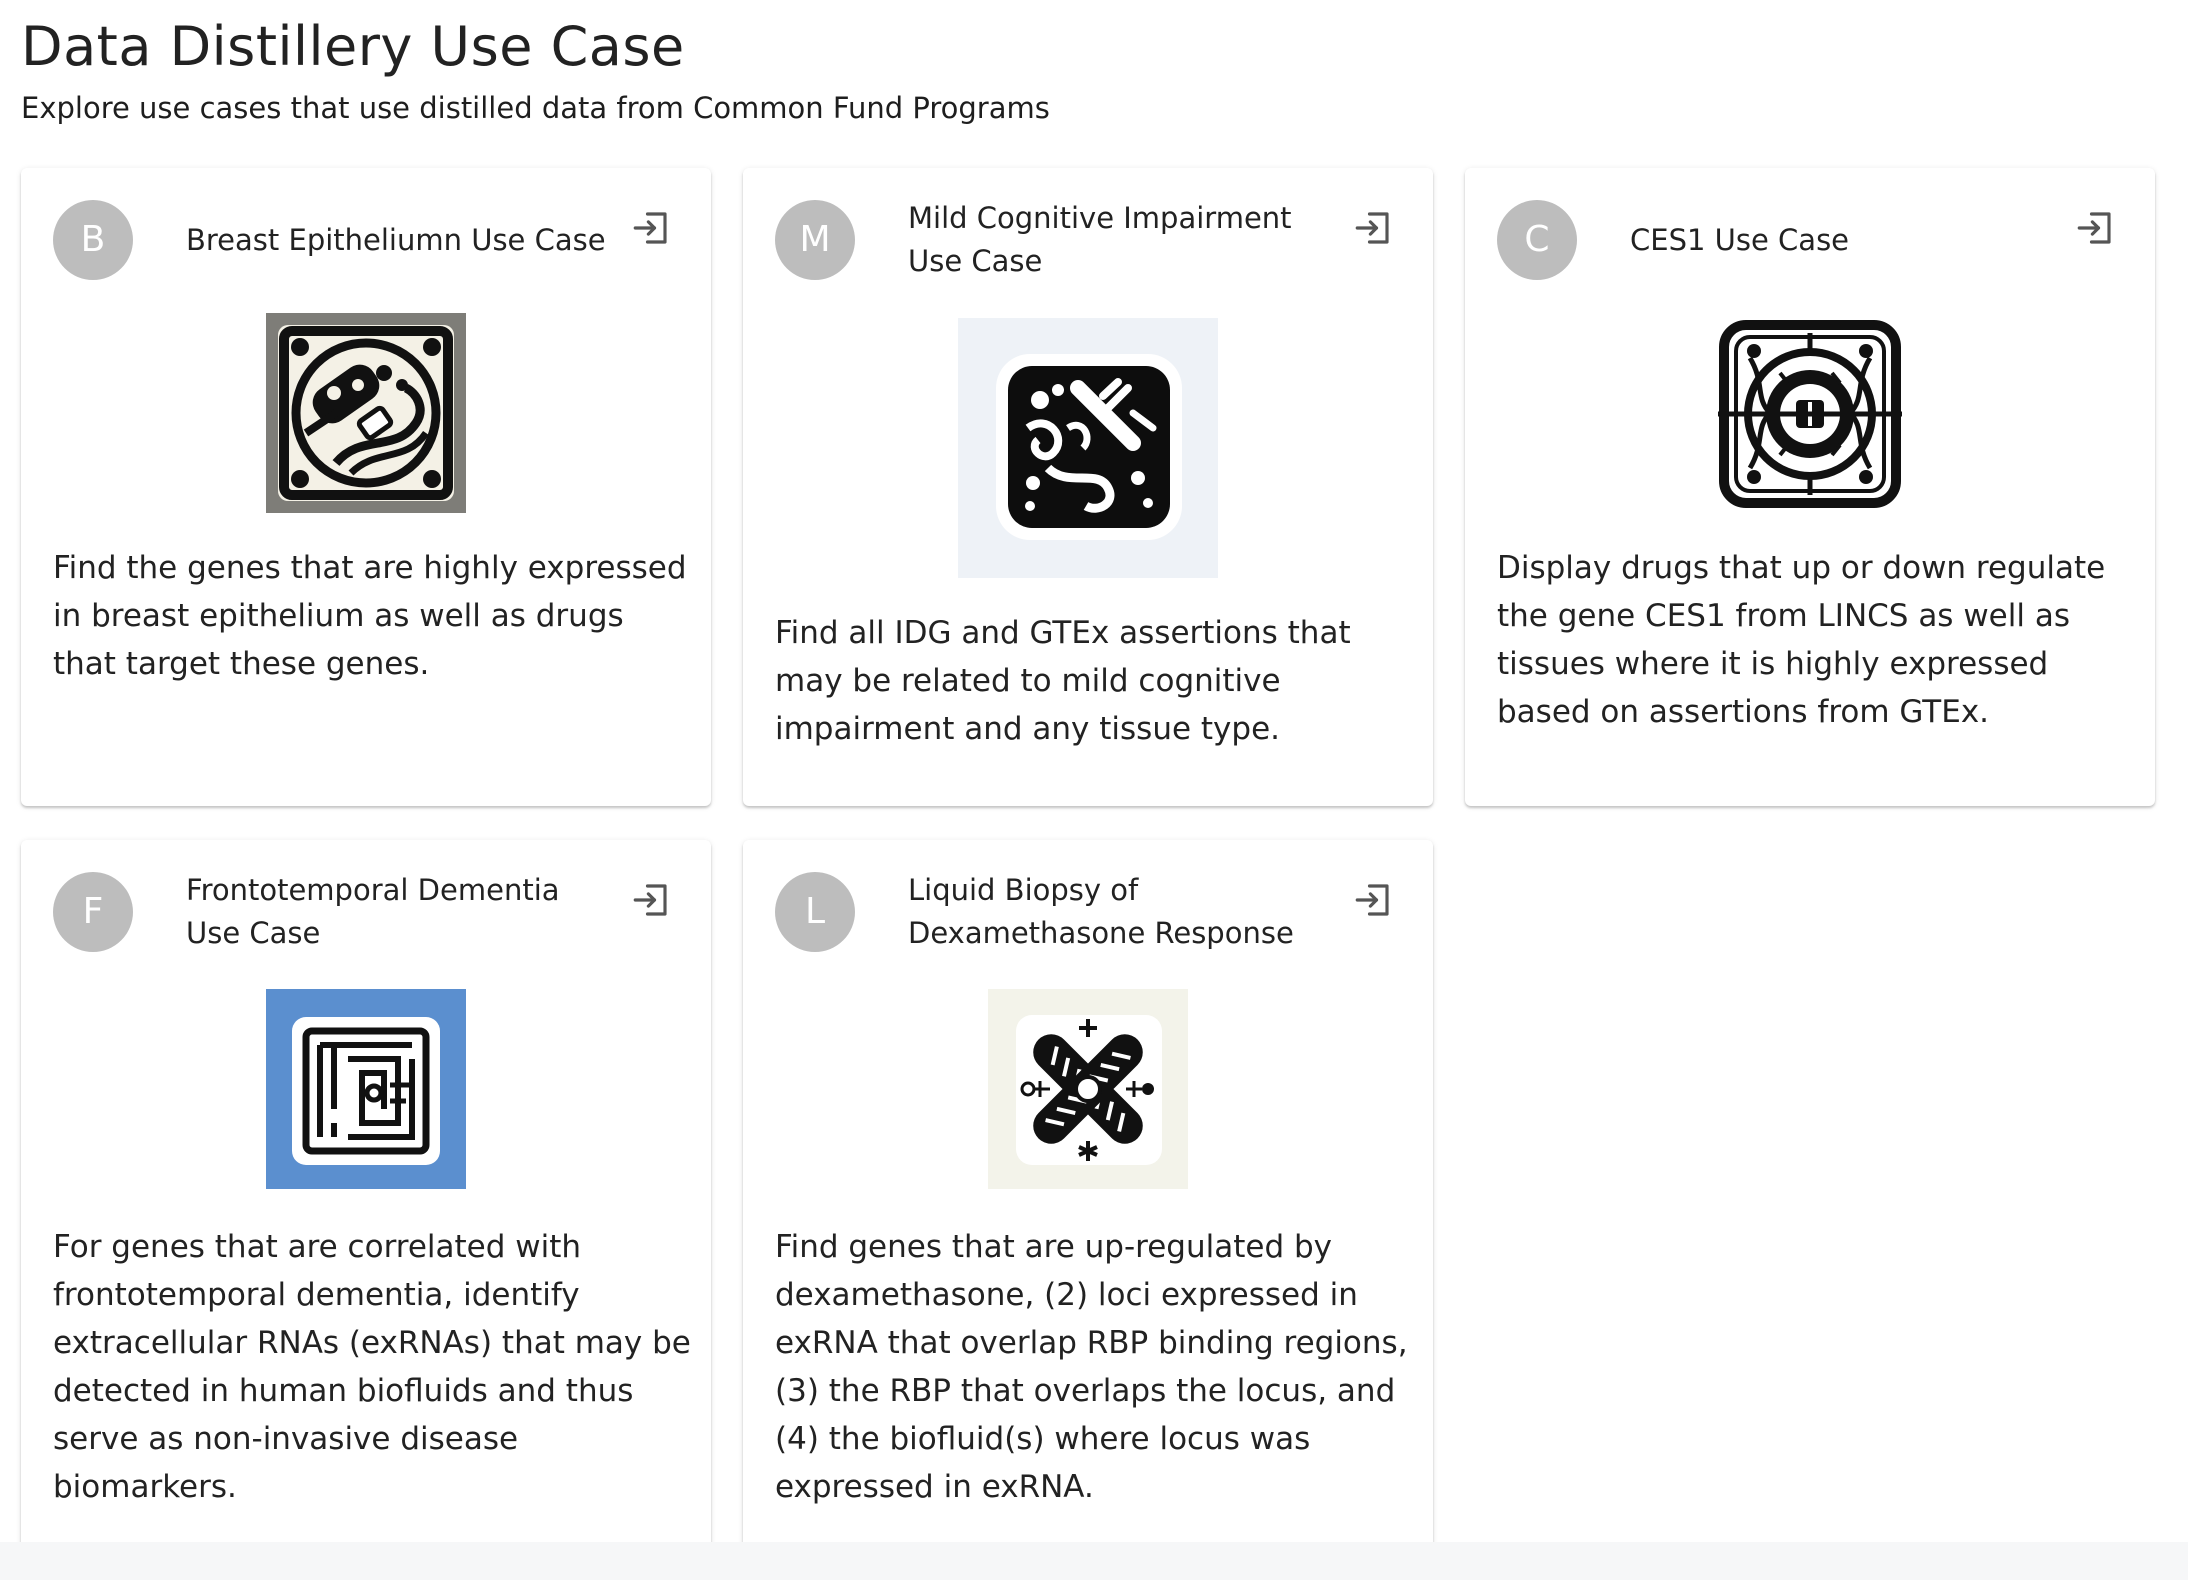  Describe the element at coordinates (1100, 239) in the screenshot. I see `card-title: Mild Cognitive Impairment Use Case` at that location.